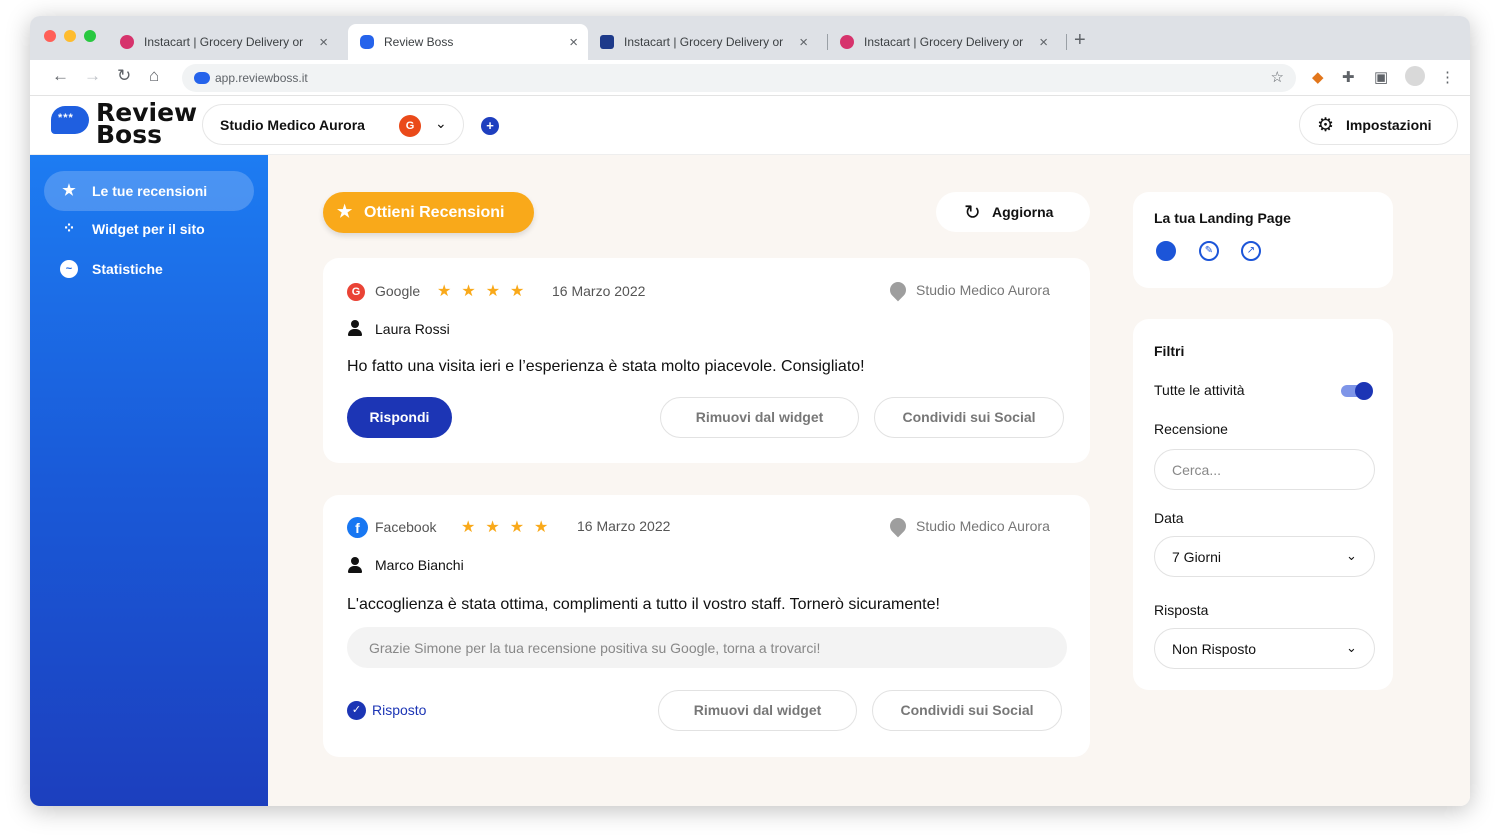 This screenshot has width=1500, height=840. Describe the element at coordinates (124, 76) in the screenshot. I see `reload-icon: ↻` at that location.